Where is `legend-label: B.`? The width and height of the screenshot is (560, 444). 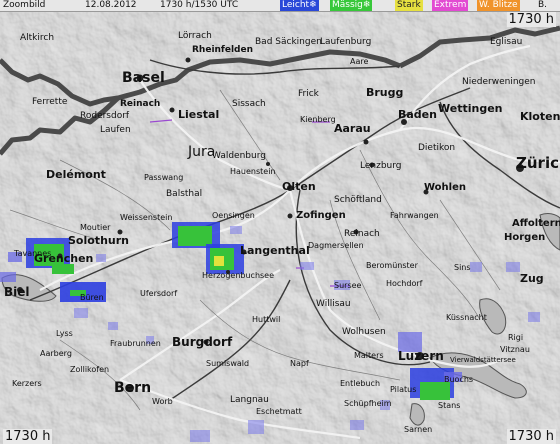 legend-label: B. is located at coordinates (543, 5).